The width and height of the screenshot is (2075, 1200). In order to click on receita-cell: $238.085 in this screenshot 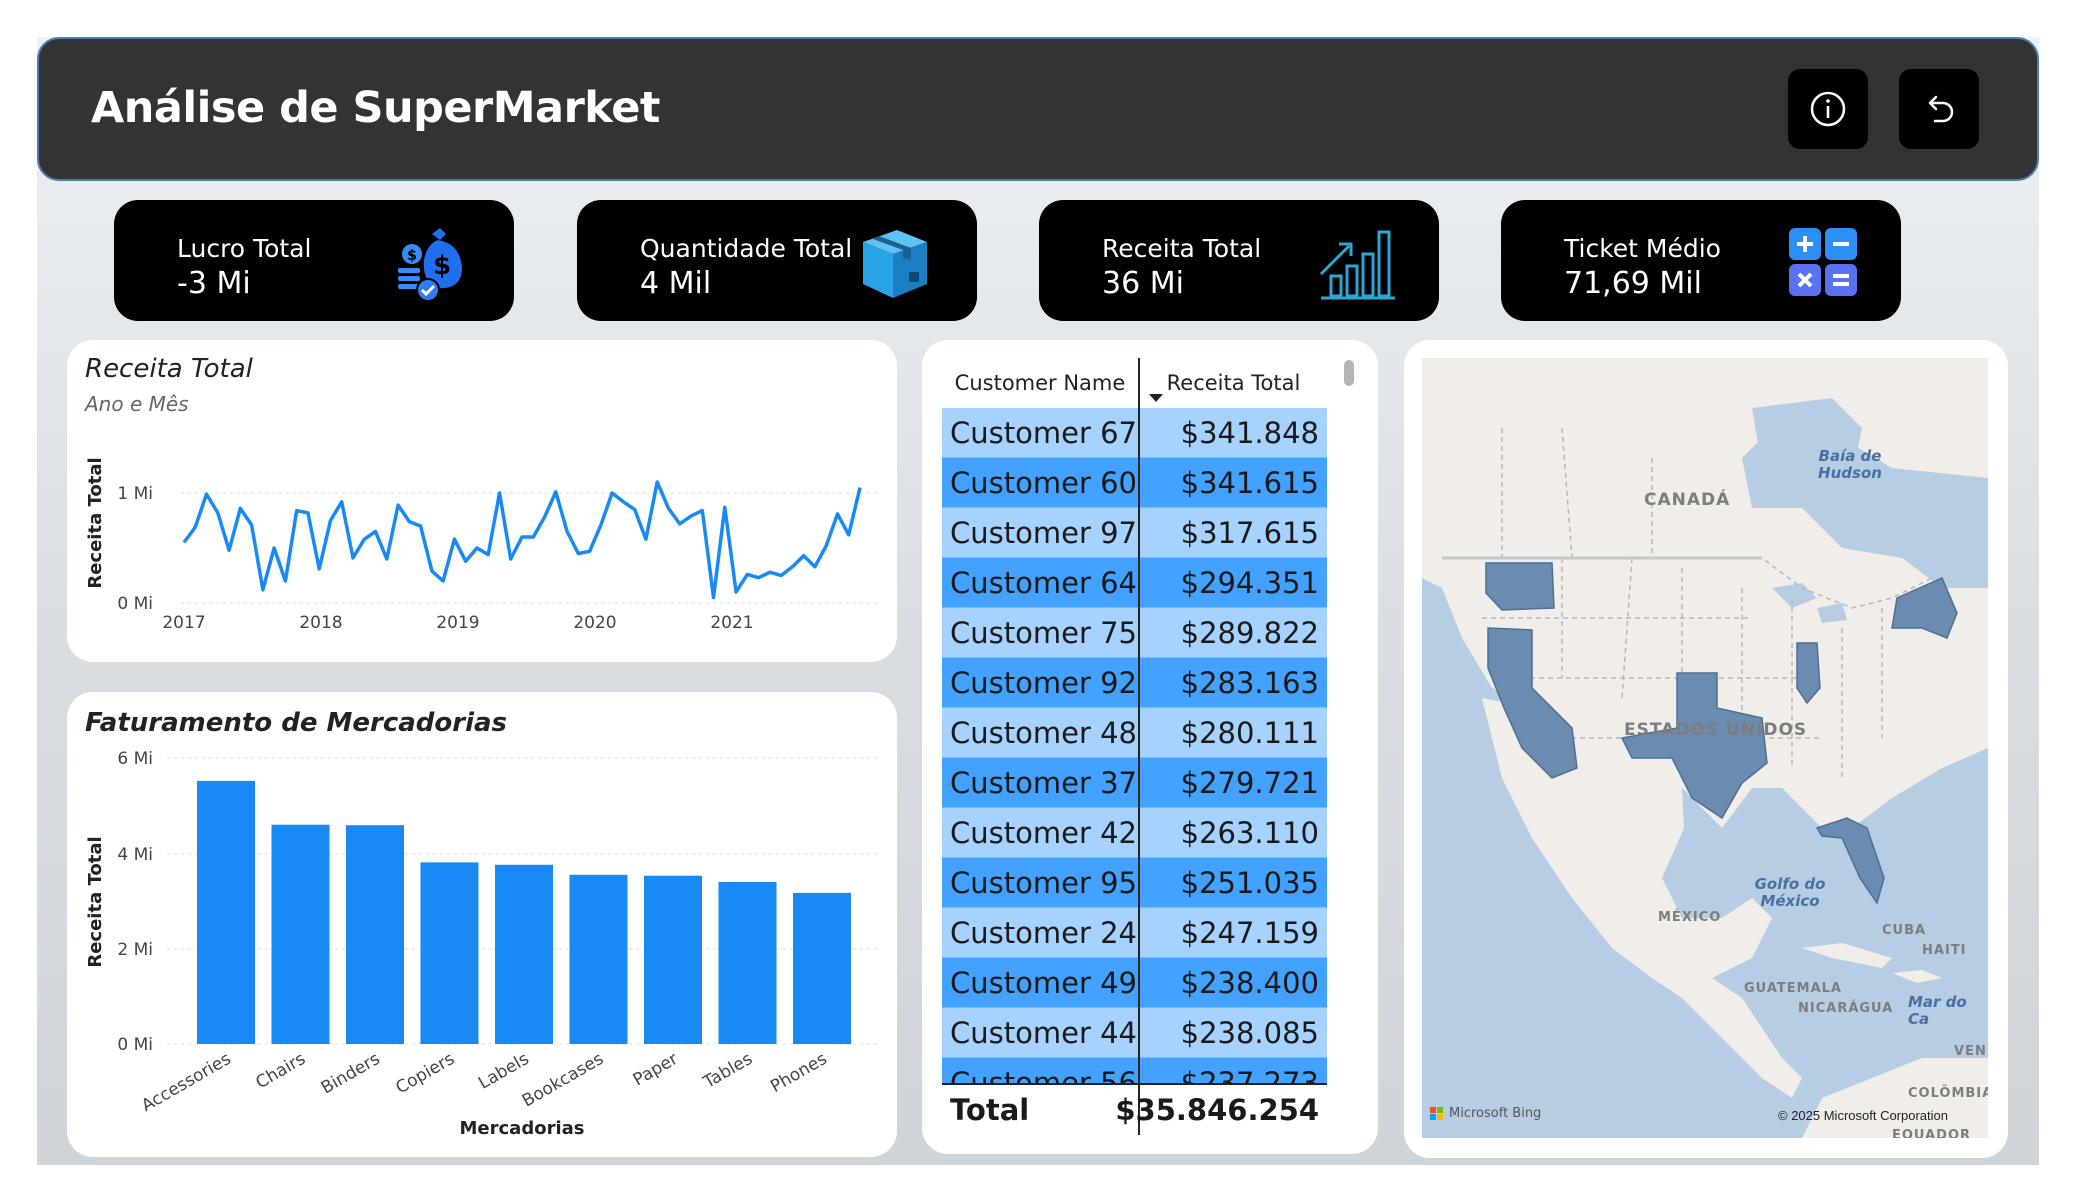, I will do `click(1249, 1033)`.